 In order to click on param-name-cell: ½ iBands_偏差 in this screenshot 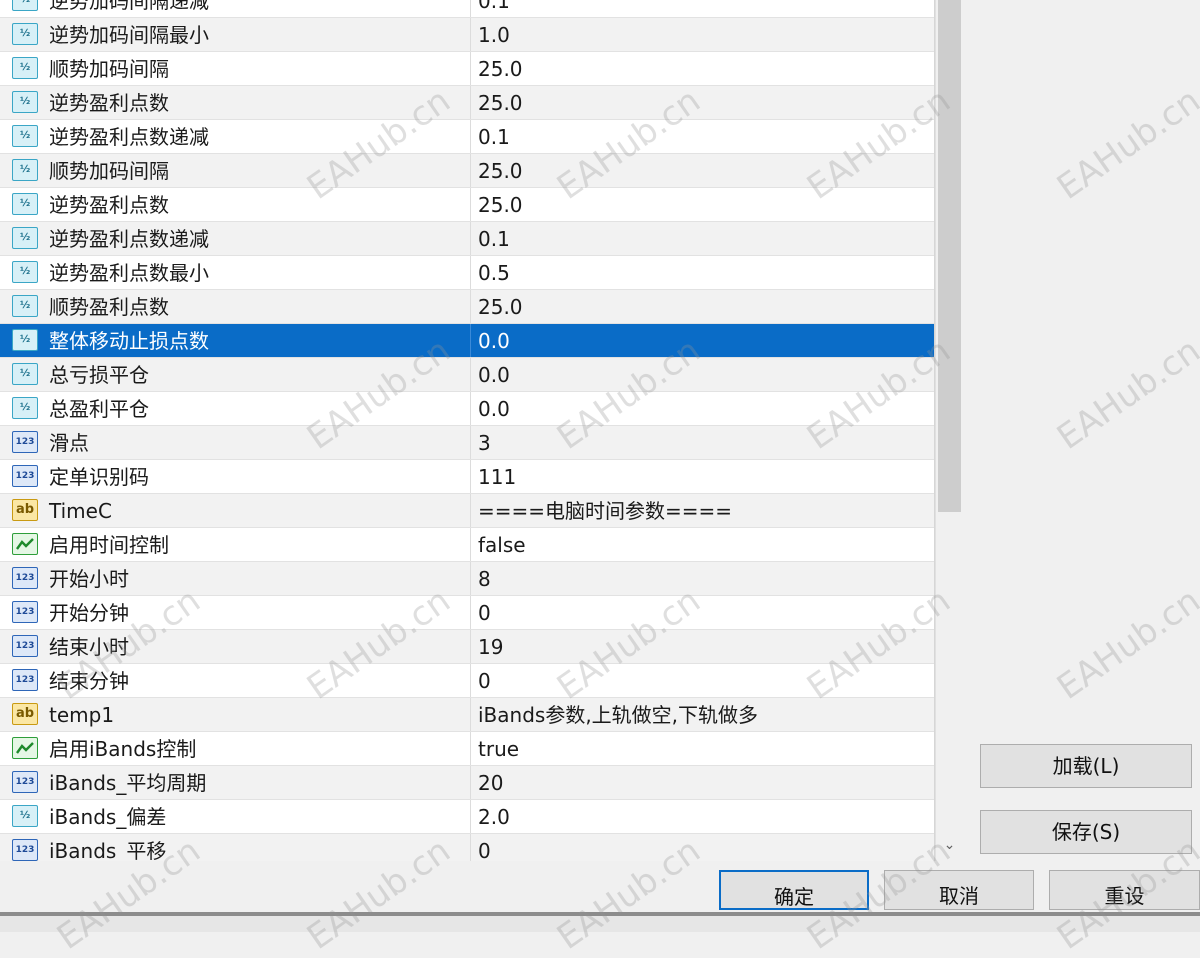, I will do `click(235, 816)`.